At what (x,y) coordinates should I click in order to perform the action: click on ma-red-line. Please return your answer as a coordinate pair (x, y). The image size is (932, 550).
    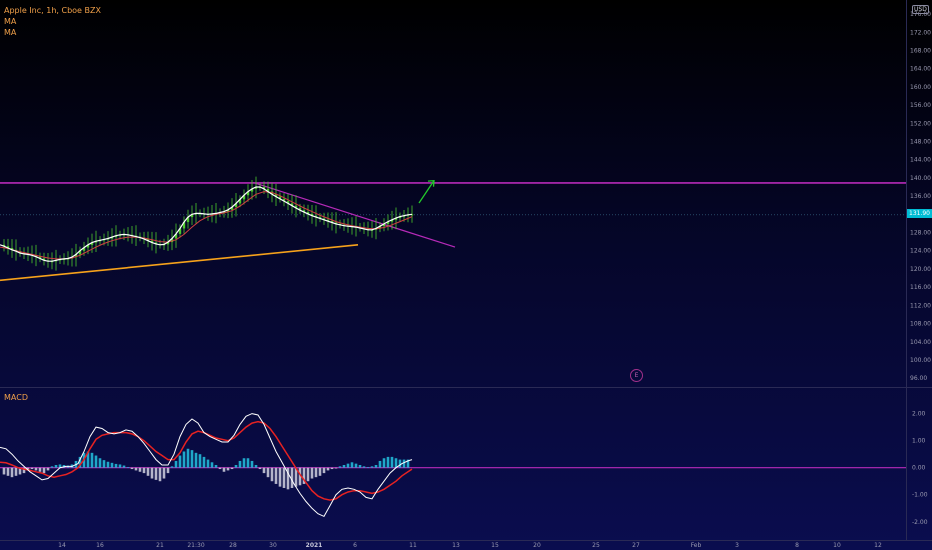
    Looking at the image, I should click on (206, 225).